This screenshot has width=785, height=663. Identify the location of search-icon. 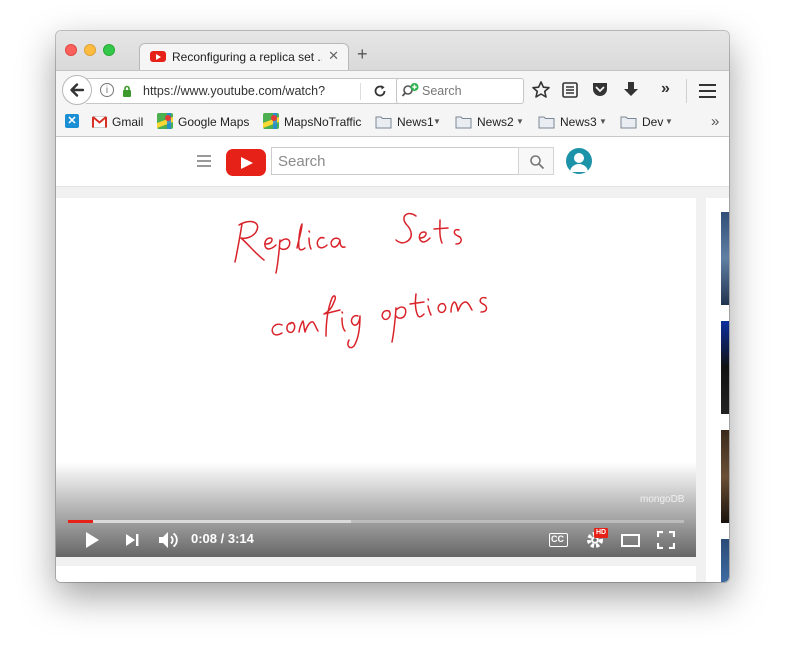
(537, 162).